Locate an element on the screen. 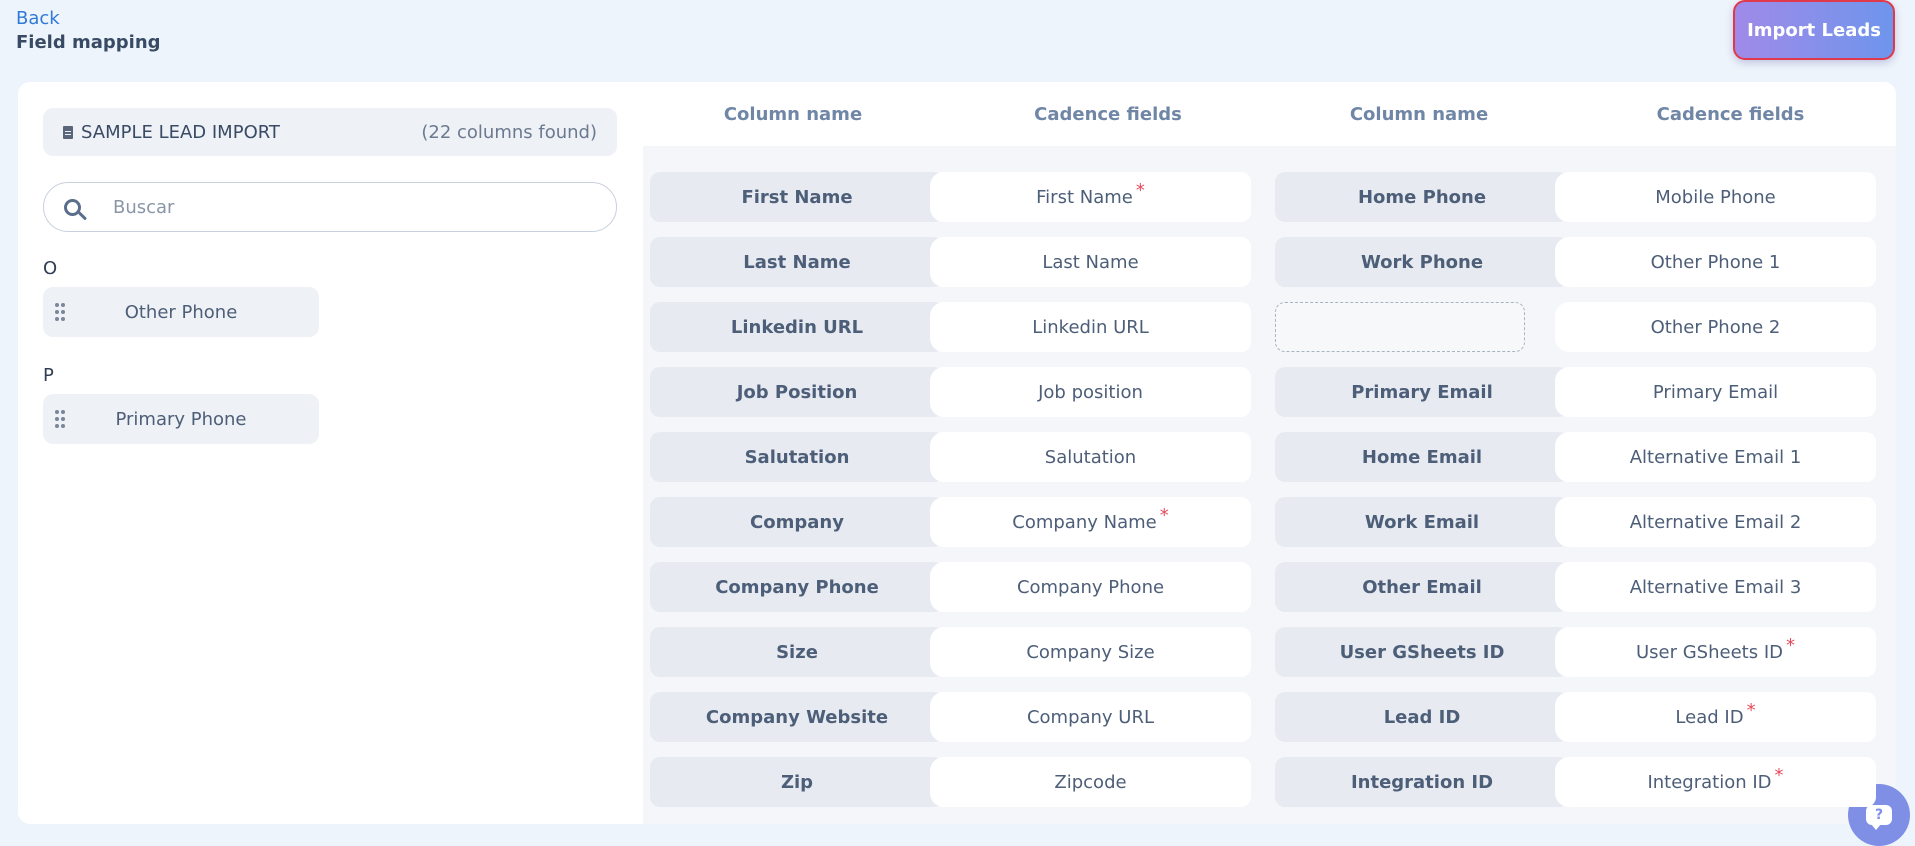 The width and height of the screenshot is (1915, 846). right-mapping-pair: Work Email Alternative Email 2 is located at coordinates (1582, 522).